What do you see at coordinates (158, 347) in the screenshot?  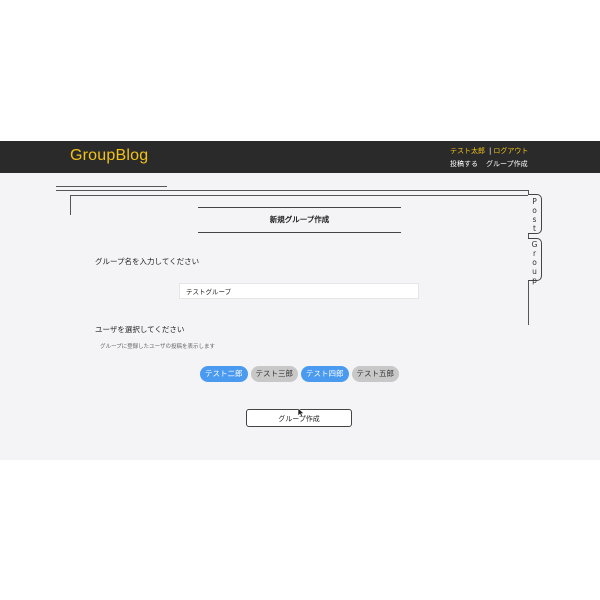 I see `user-select-hint: グループに登録したユーザの投稿を表示します` at bounding box center [158, 347].